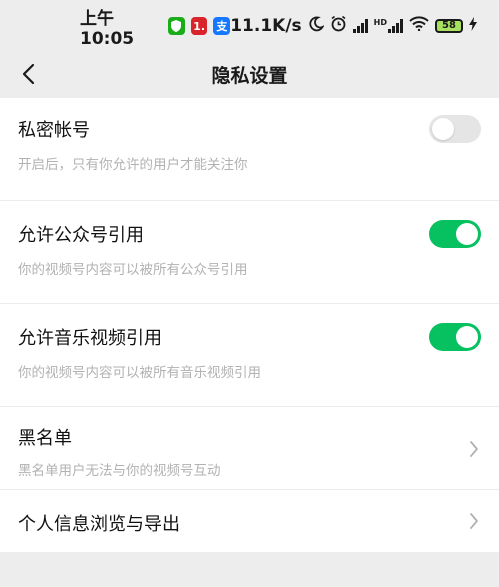 This screenshot has width=499, height=587. What do you see at coordinates (107, 28) in the screenshot?
I see `status-time: 上午10:05` at bounding box center [107, 28].